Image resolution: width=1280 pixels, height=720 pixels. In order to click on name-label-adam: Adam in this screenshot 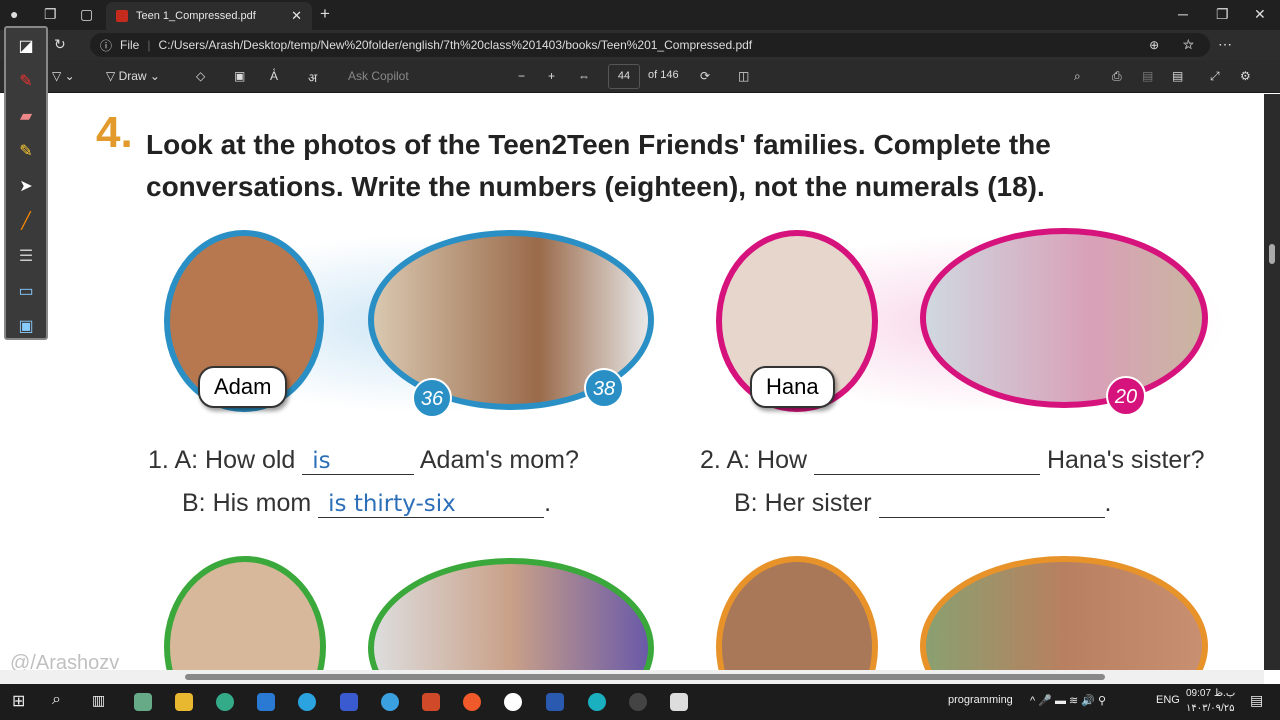, I will do `click(243, 387)`.